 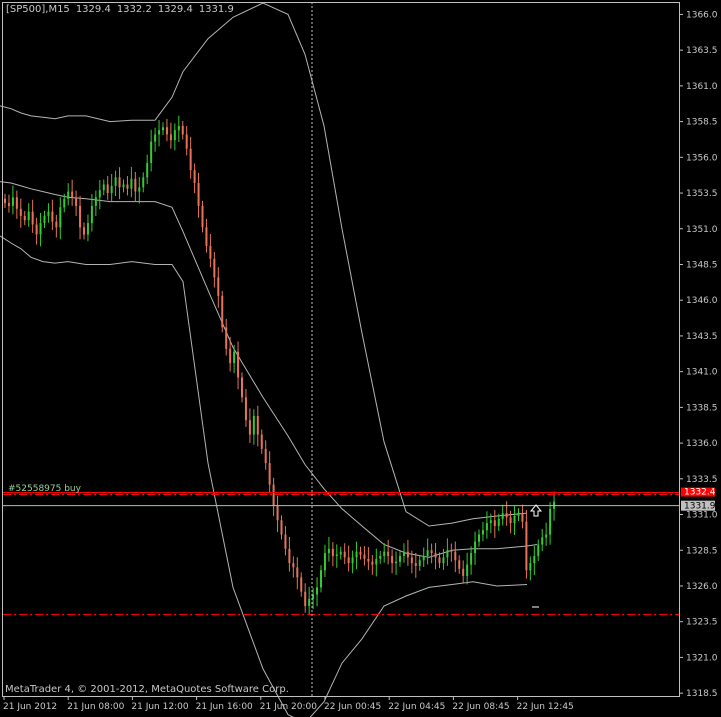 I want to click on ask-price-label: 1332.4, so click(x=700, y=493).